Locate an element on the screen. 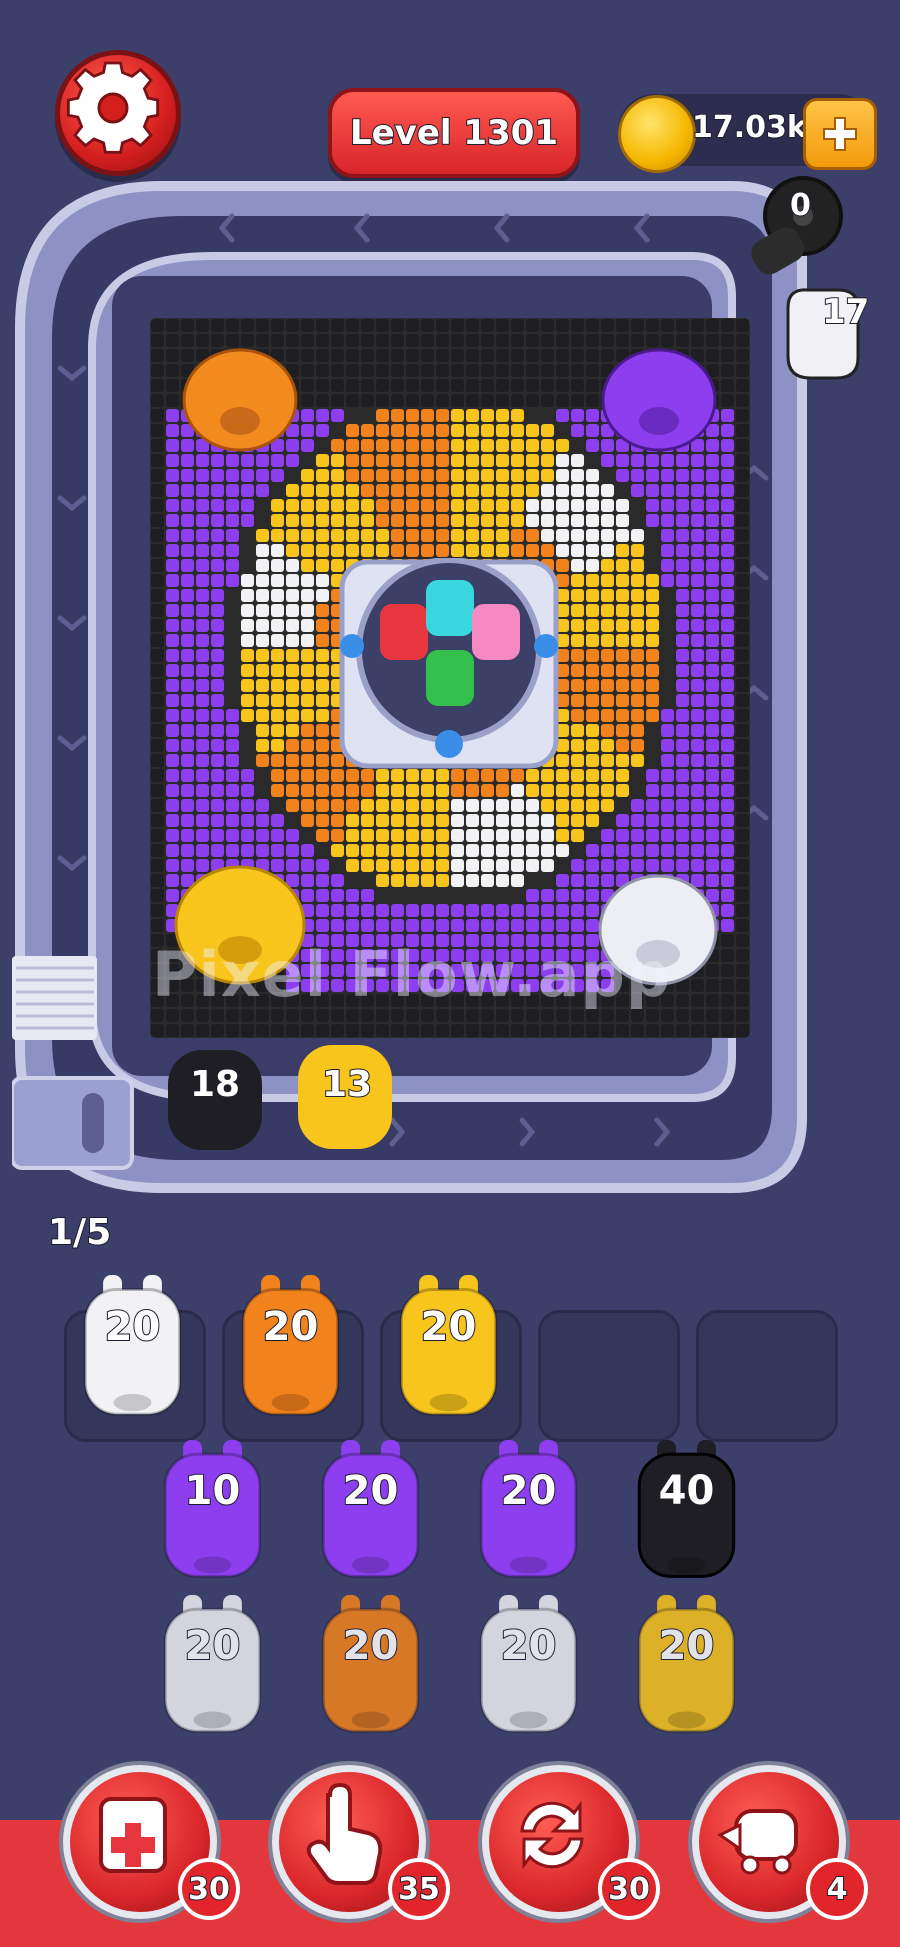  tray-pig-2-count: 20 is located at coordinates (291, 1327).